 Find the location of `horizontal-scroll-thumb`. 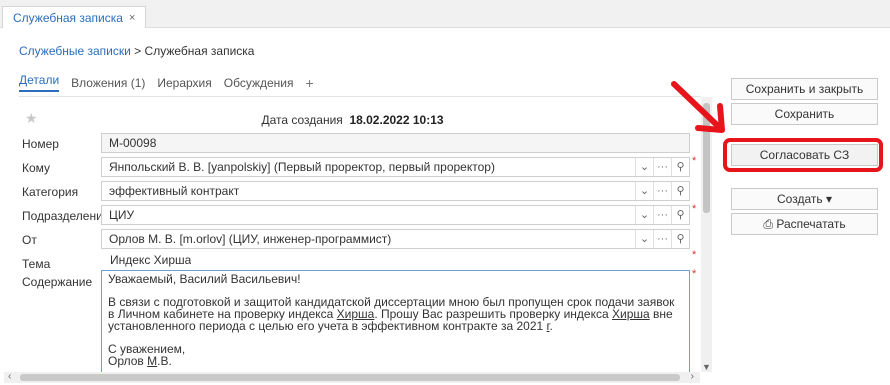

horizontal-scroll-thumb is located at coordinates (350, 377).